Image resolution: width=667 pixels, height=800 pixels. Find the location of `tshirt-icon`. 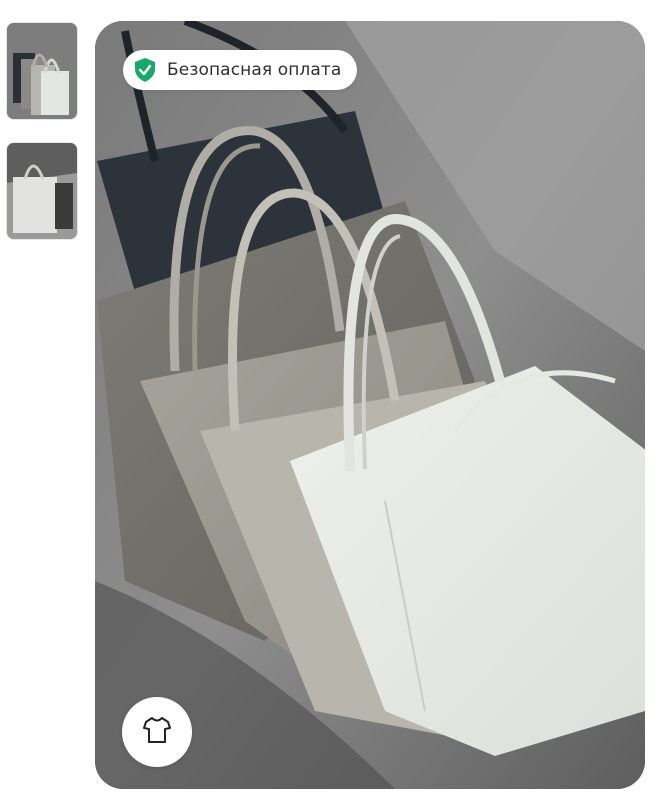

tshirt-icon is located at coordinates (157, 732).